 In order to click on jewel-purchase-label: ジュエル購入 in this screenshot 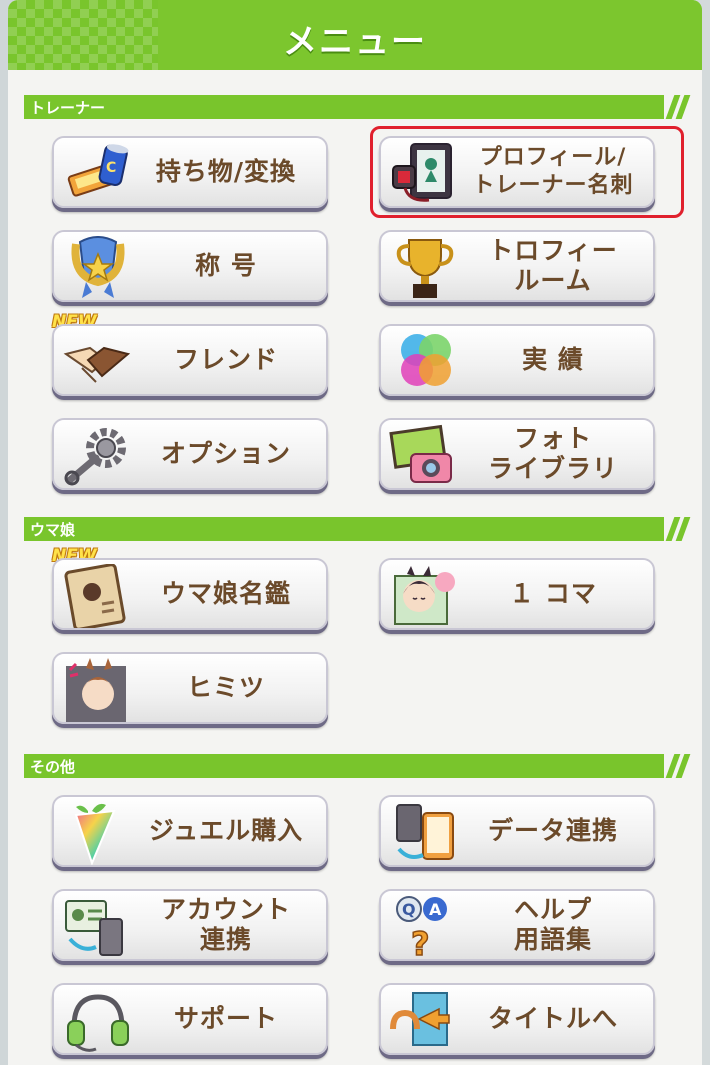, I will do `click(226, 831)`.